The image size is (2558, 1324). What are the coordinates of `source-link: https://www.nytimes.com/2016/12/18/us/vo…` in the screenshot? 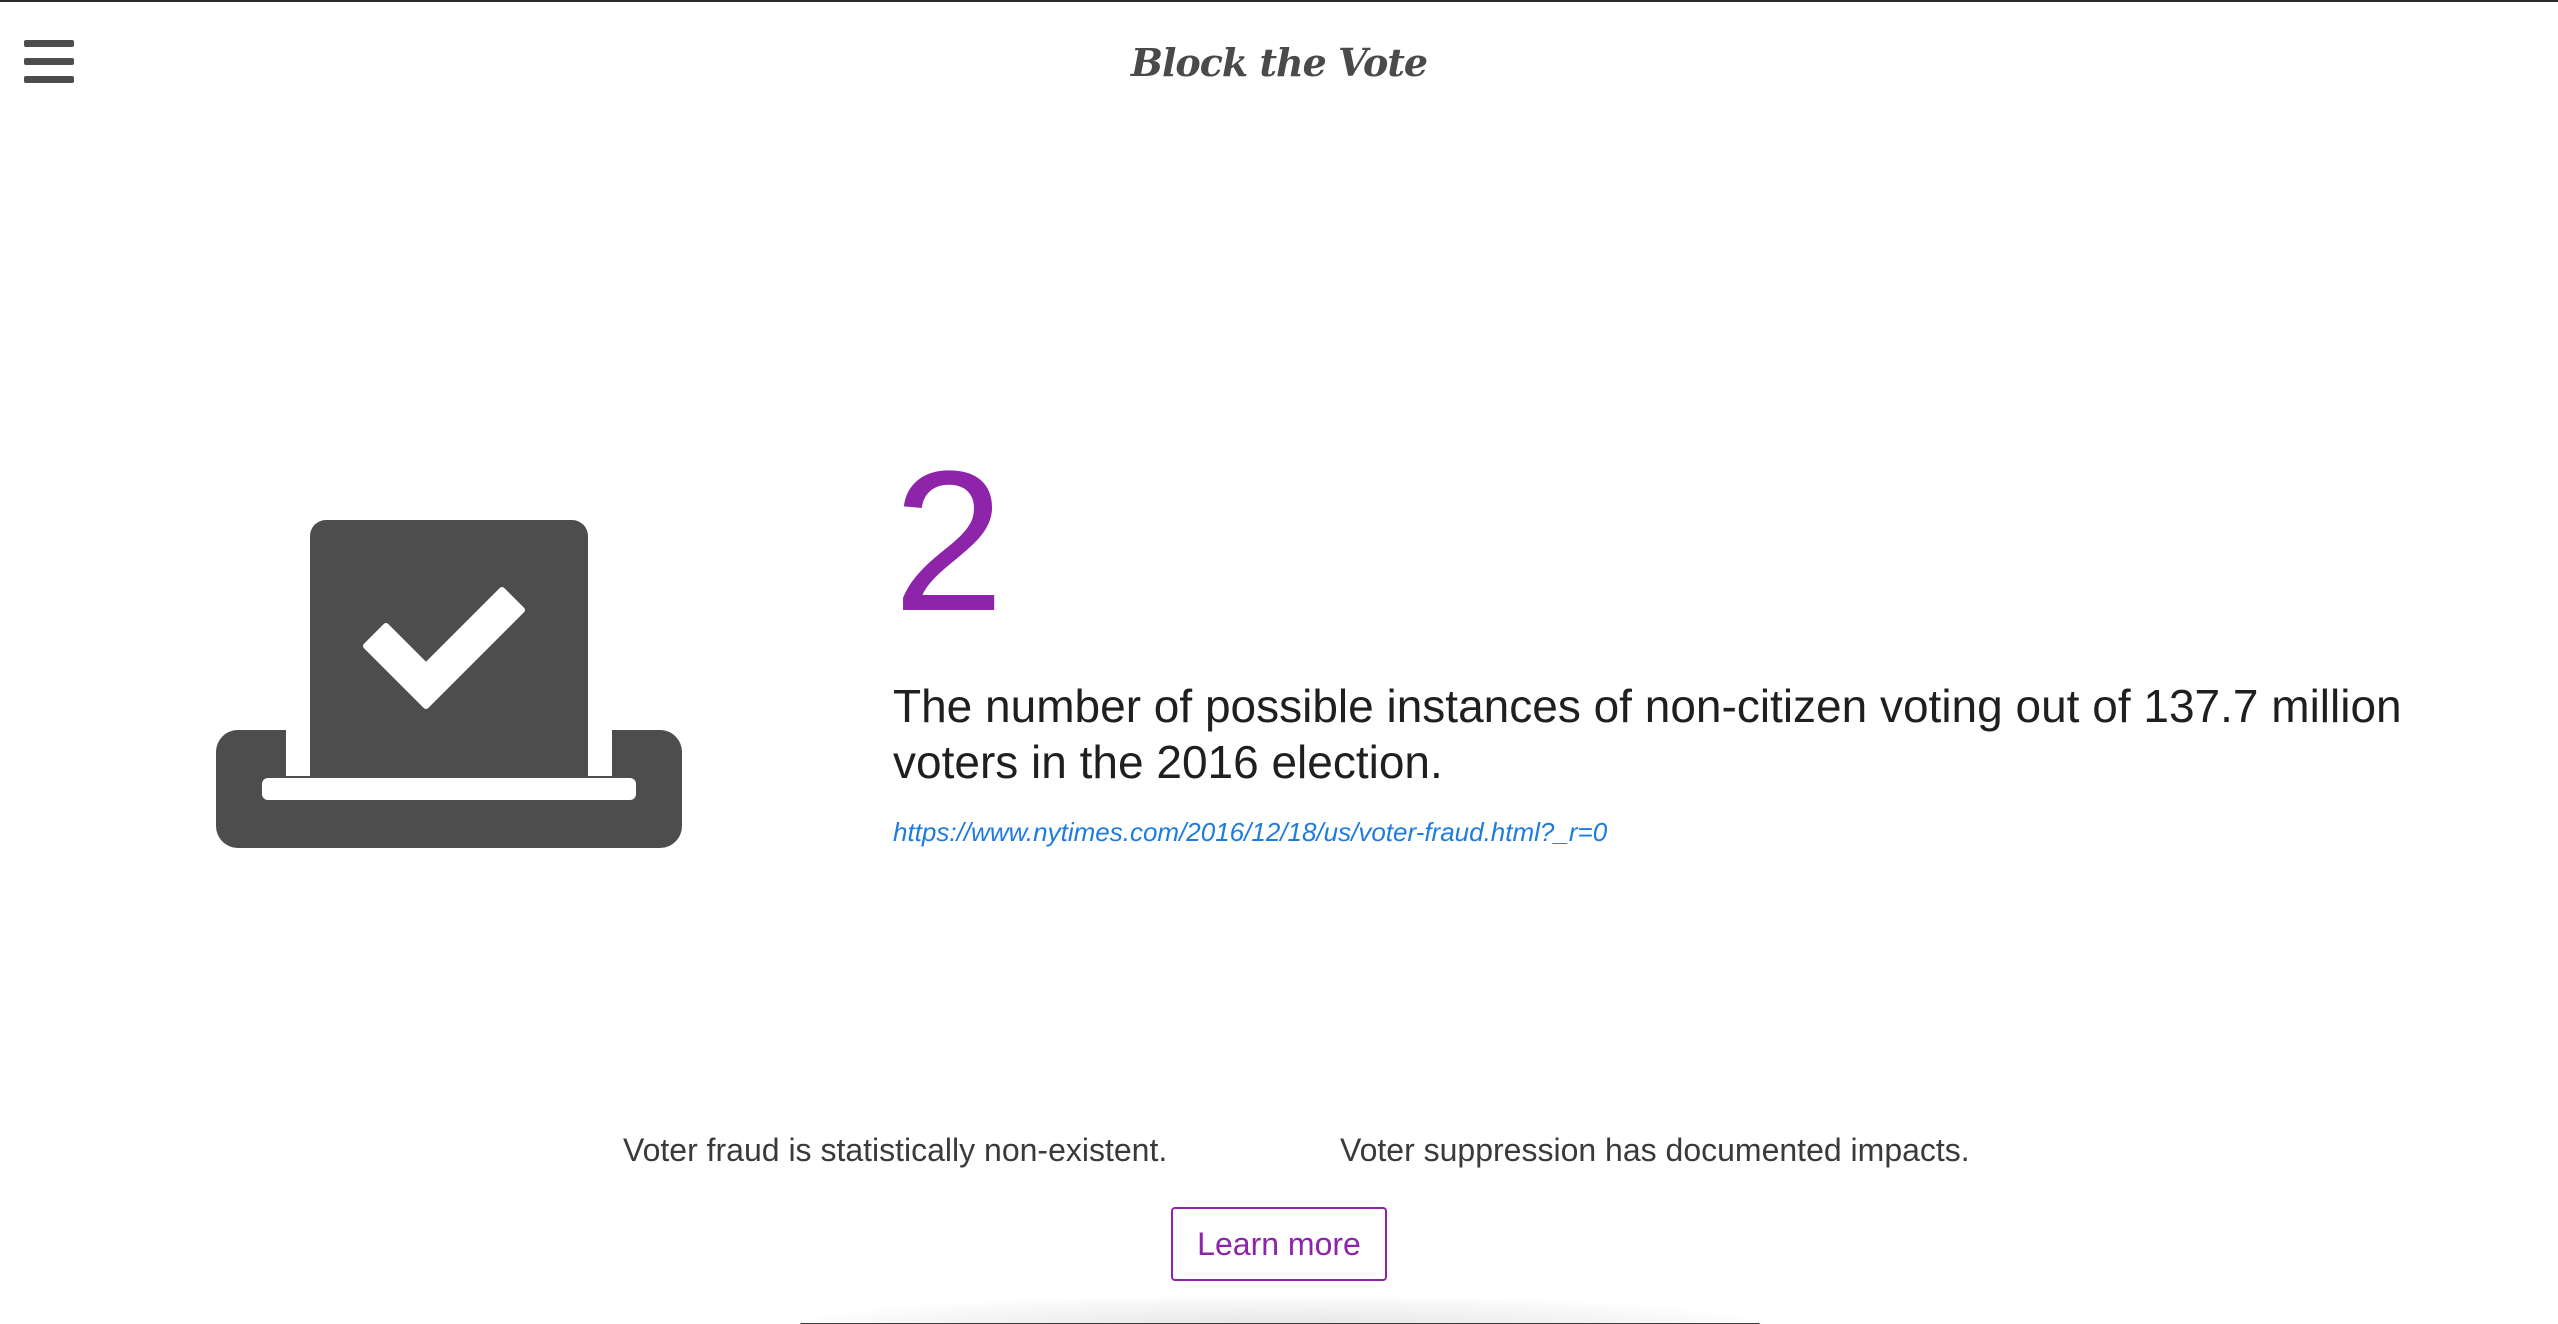 It's located at (1250, 832).